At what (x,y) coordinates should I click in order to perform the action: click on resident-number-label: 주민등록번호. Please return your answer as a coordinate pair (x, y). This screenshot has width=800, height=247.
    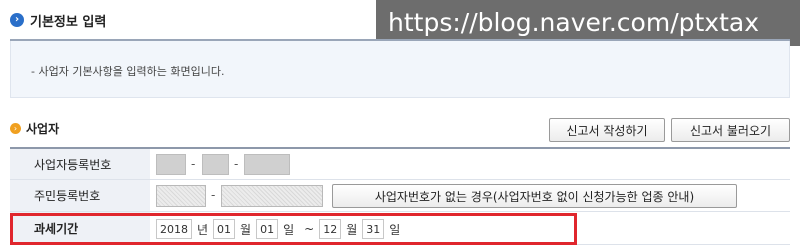
    Looking at the image, I should click on (80, 195).